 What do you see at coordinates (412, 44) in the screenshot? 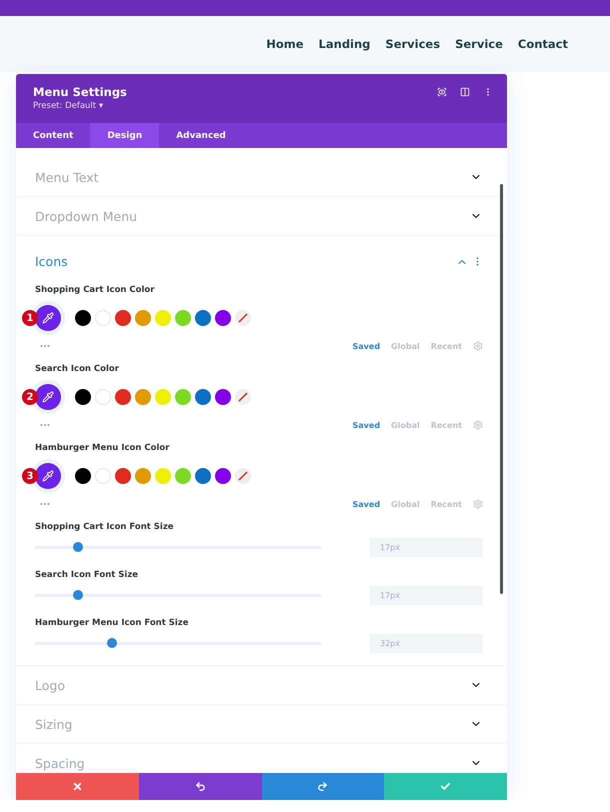
I see `nav-link: Services` at bounding box center [412, 44].